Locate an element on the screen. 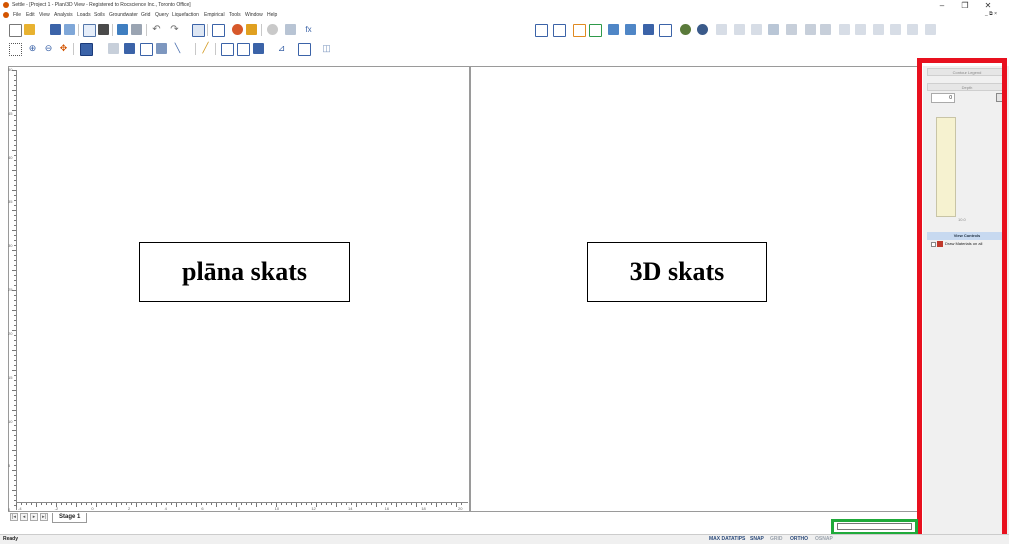 The height and width of the screenshot is (544, 1009). close-button: ✕ is located at coordinates (988, 5).